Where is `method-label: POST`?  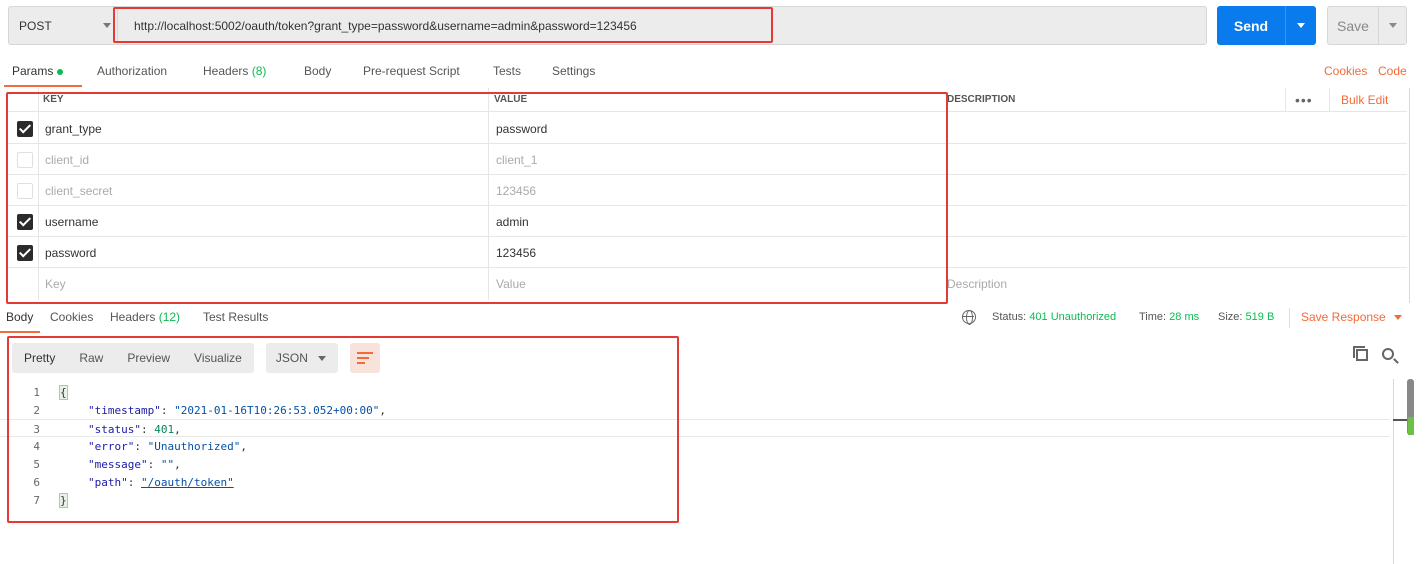 method-label: POST is located at coordinates (35, 25).